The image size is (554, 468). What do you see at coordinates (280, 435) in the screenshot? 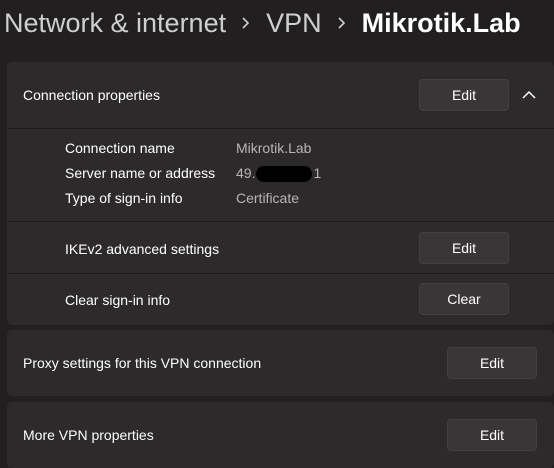
I see `more-vpn-properties-card: More VPN properties Edit` at bounding box center [280, 435].